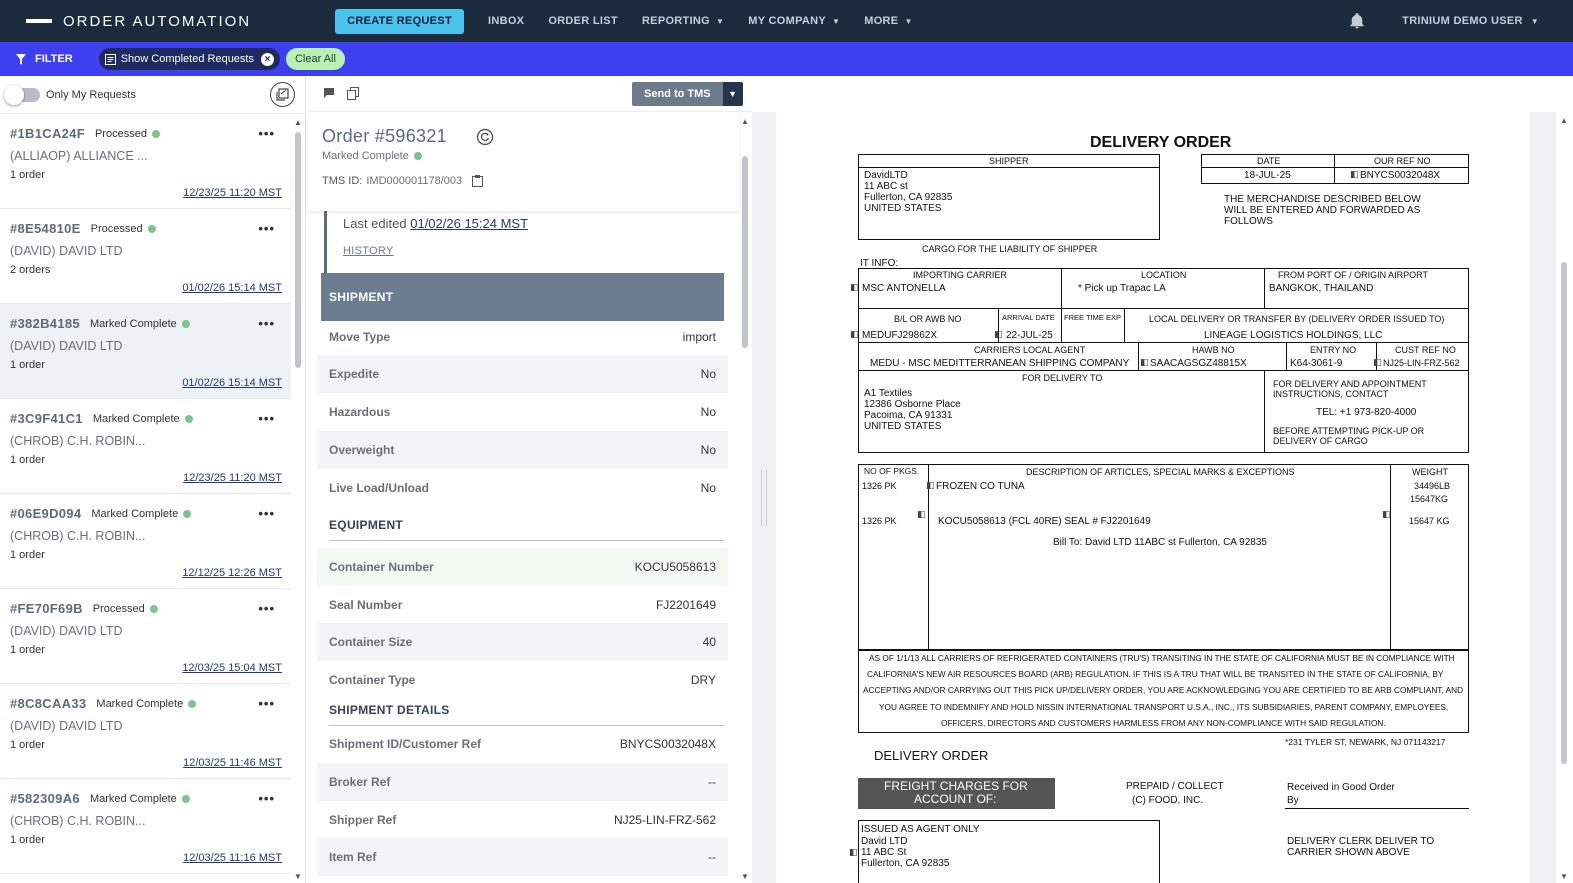  Describe the element at coordinates (366, 605) in the screenshot. I see `detail-label: Seal Number` at that location.